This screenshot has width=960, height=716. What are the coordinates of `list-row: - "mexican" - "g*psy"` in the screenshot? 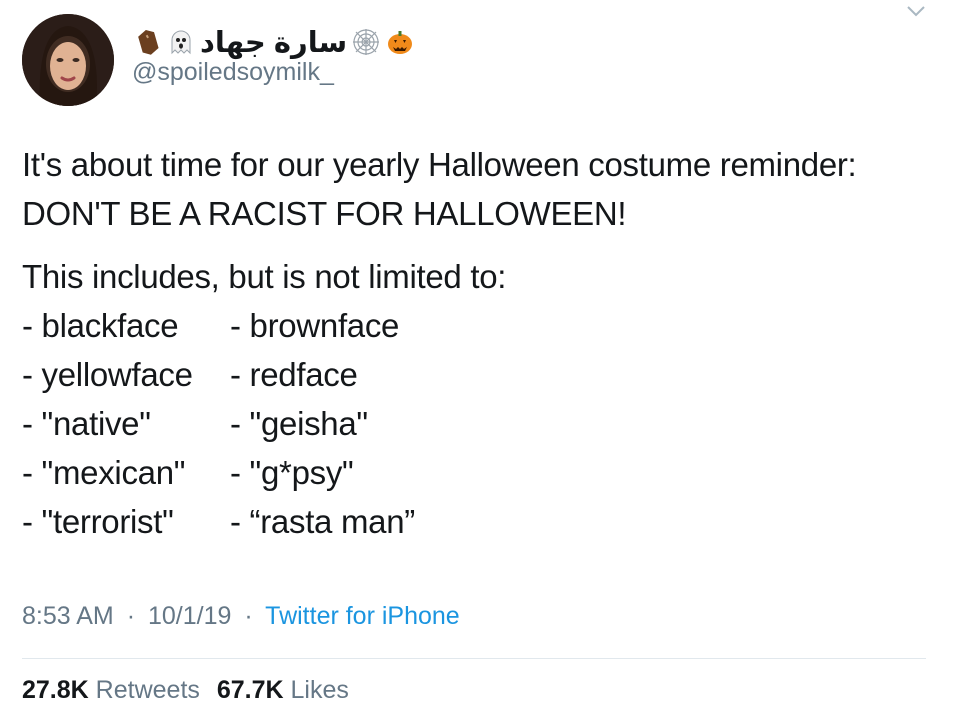 It's located at (472, 472).